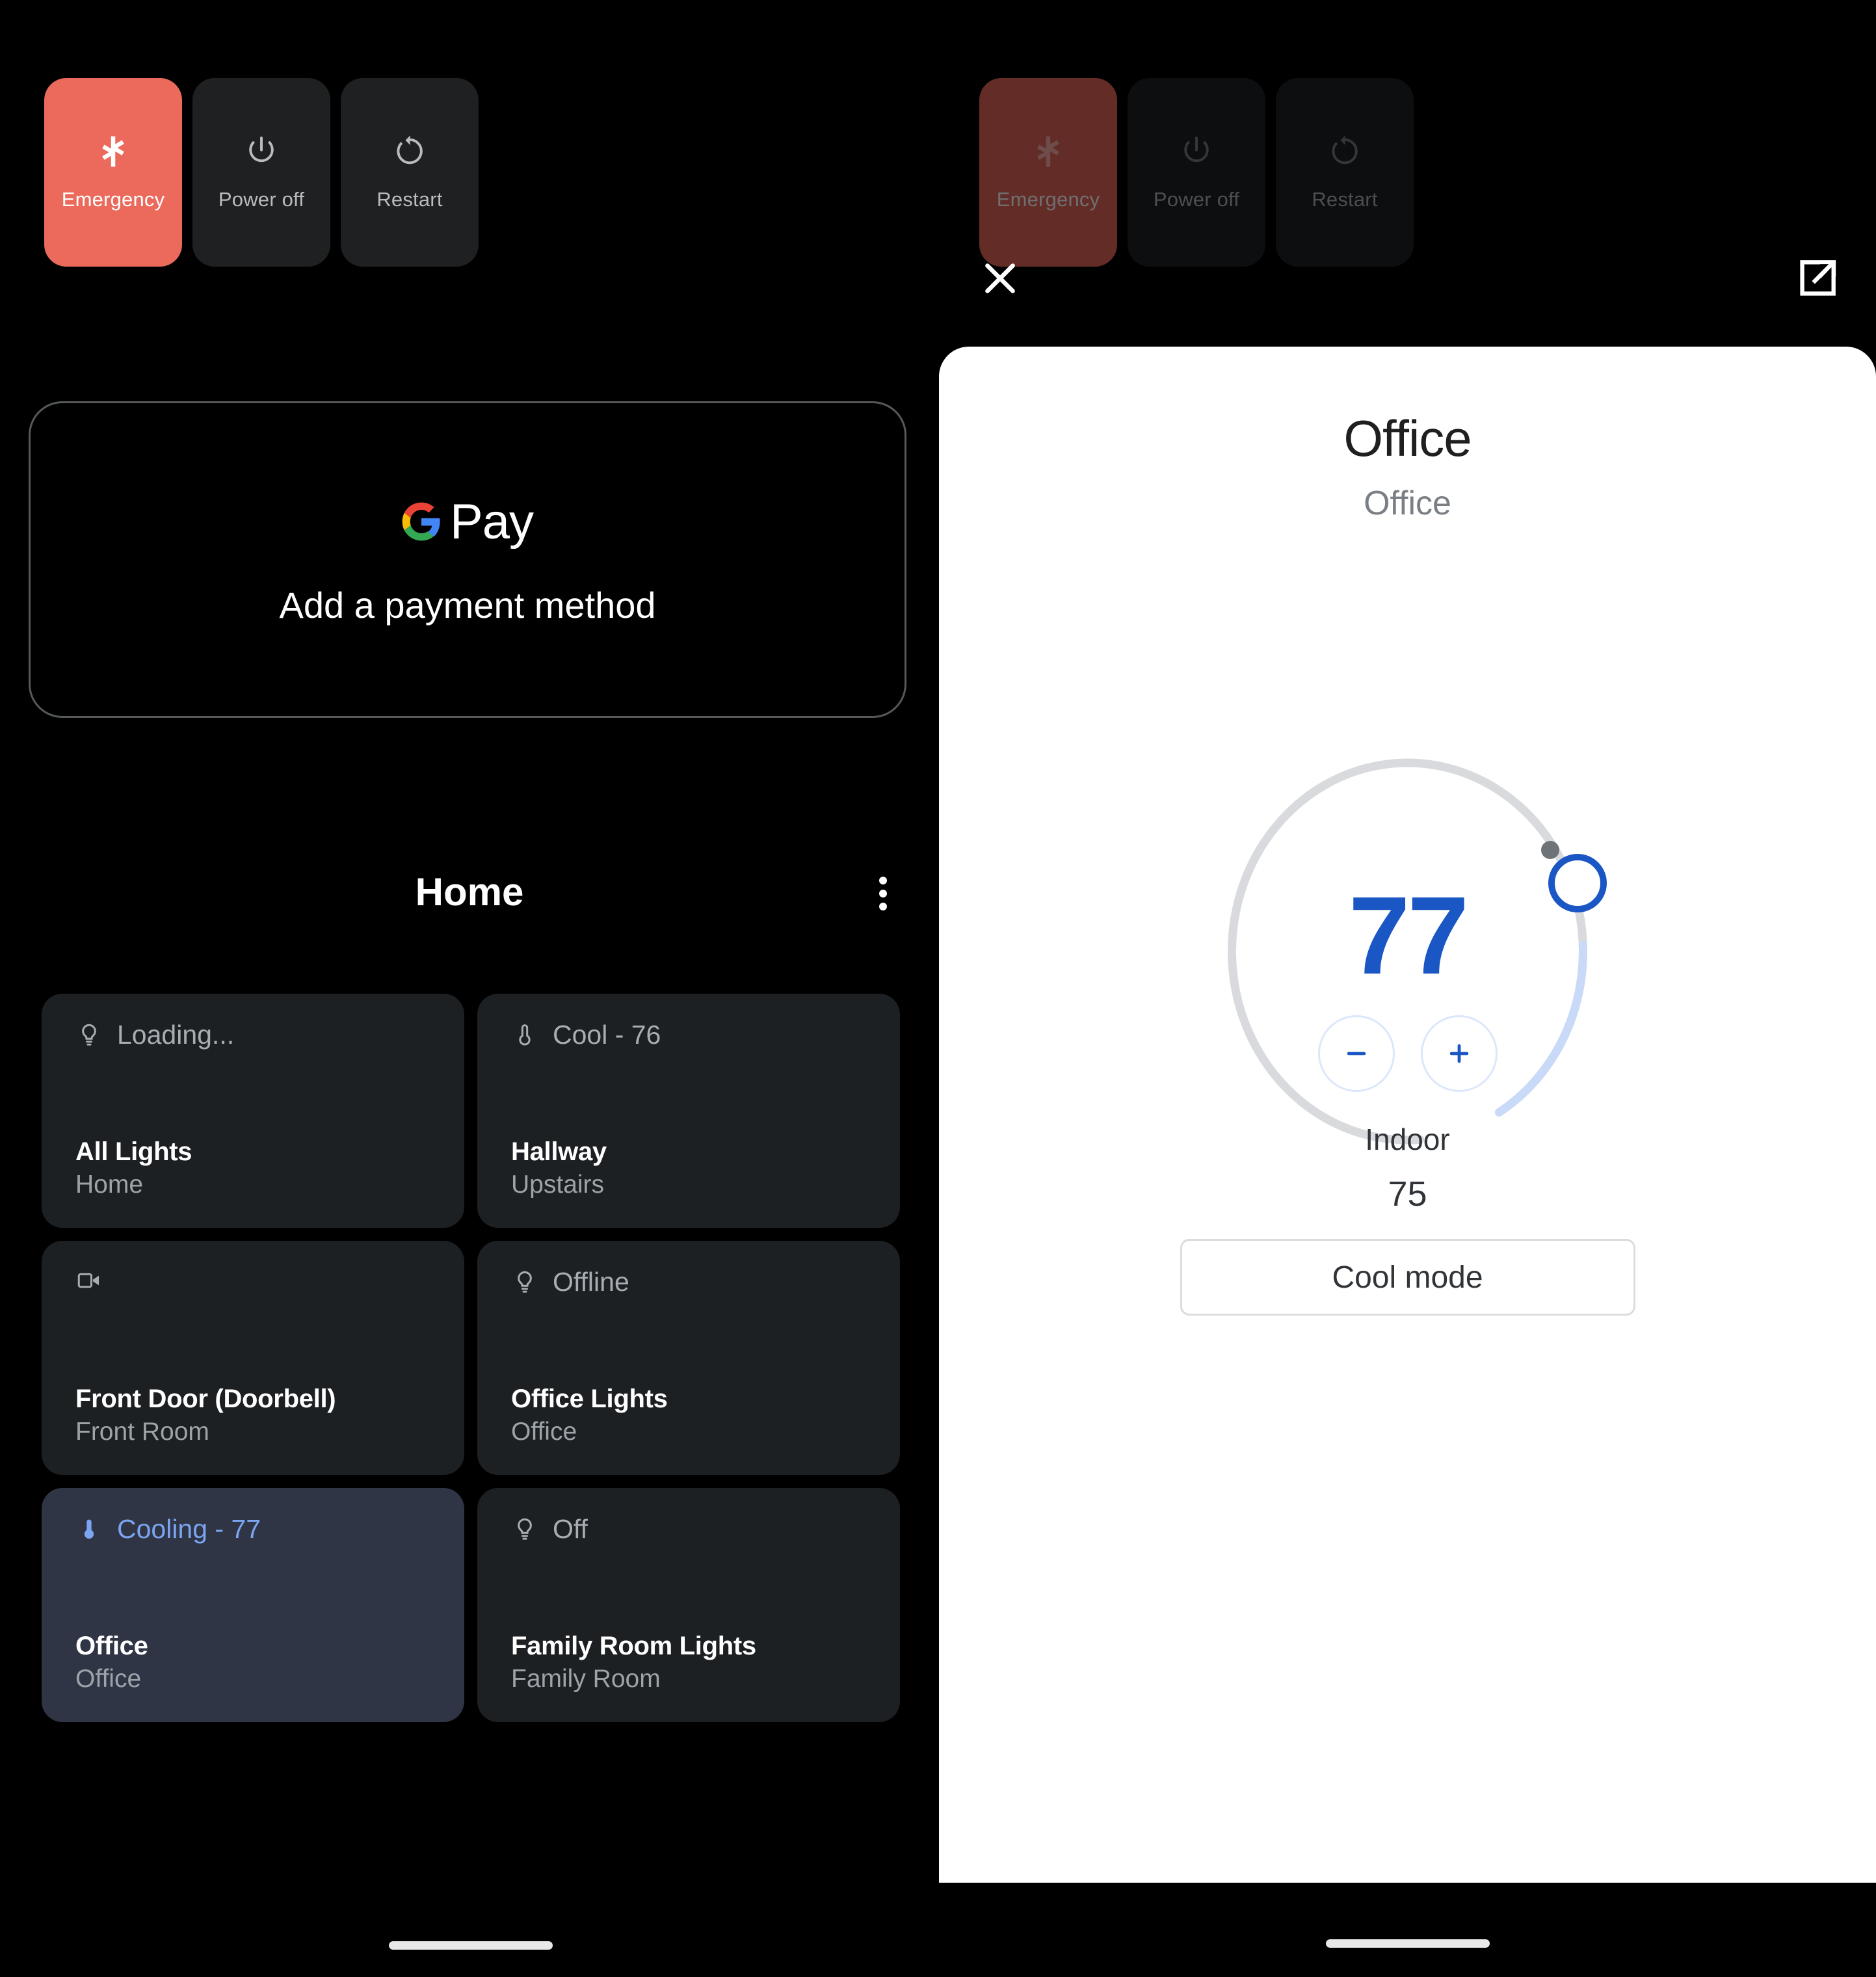 Image resolution: width=1876 pixels, height=1977 pixels. What do you see at coordinates (252, 1280) in the screenshot?
I see `tile-status-row` at bounding box center [252, 1280].